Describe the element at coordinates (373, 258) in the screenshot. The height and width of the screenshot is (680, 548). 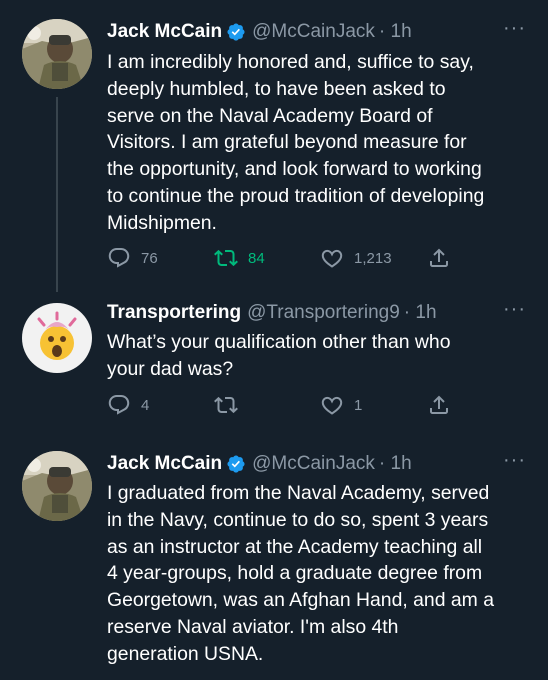
I see `like-count: 1,213` at that location.